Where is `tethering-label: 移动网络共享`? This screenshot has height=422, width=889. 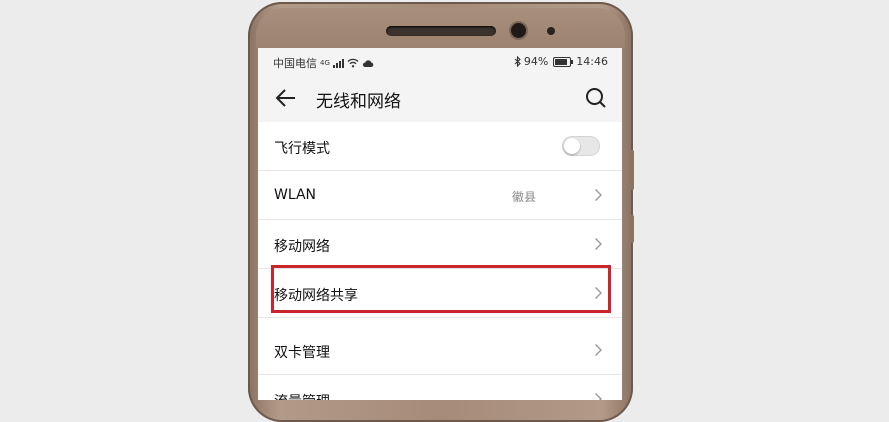 tethering-label: 移动网络共享 is located at coordinates (316, 296).